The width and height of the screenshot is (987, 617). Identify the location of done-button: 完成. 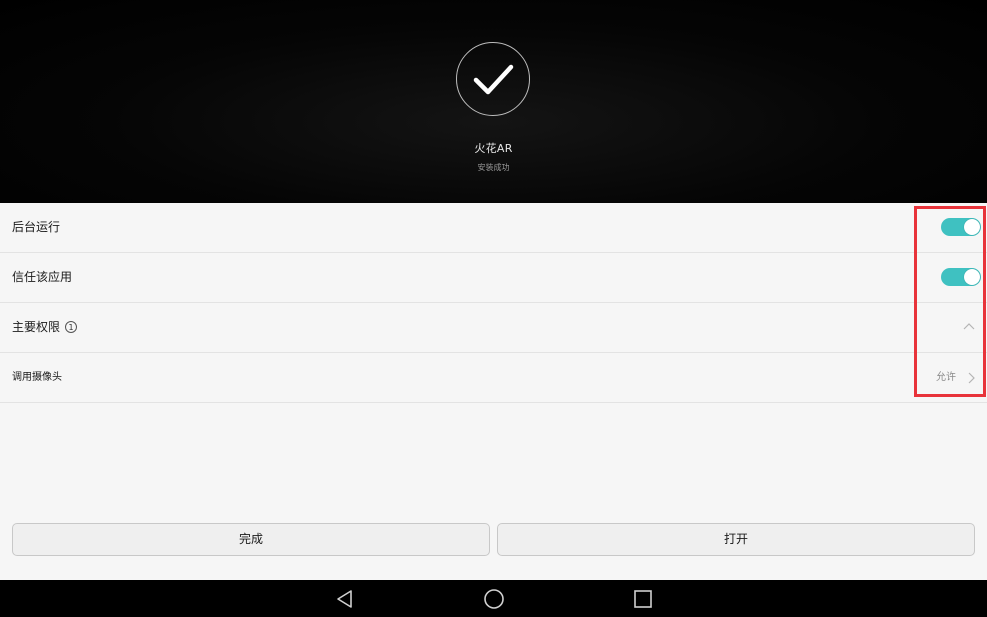
(251, 539).